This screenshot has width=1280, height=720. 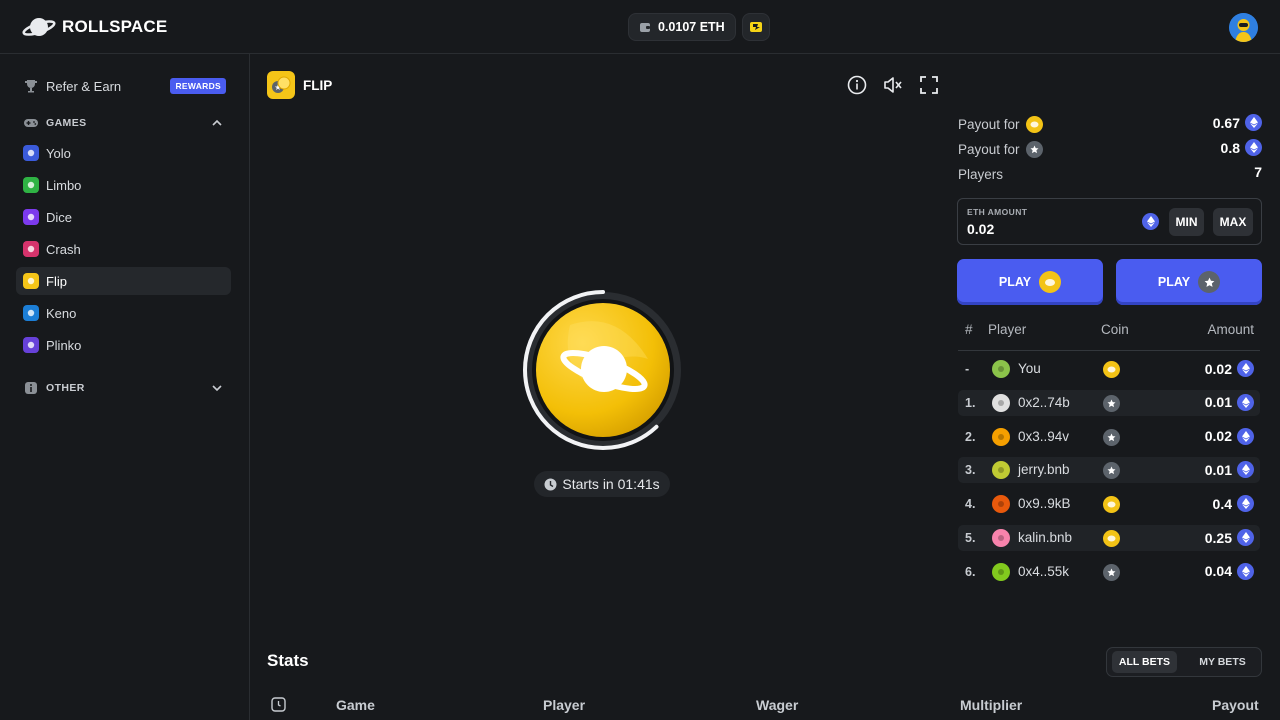 What do you see at coordinates (31, 313) in the screenshot?
I see `keno-game-icon` at bounding box center [31, 313].